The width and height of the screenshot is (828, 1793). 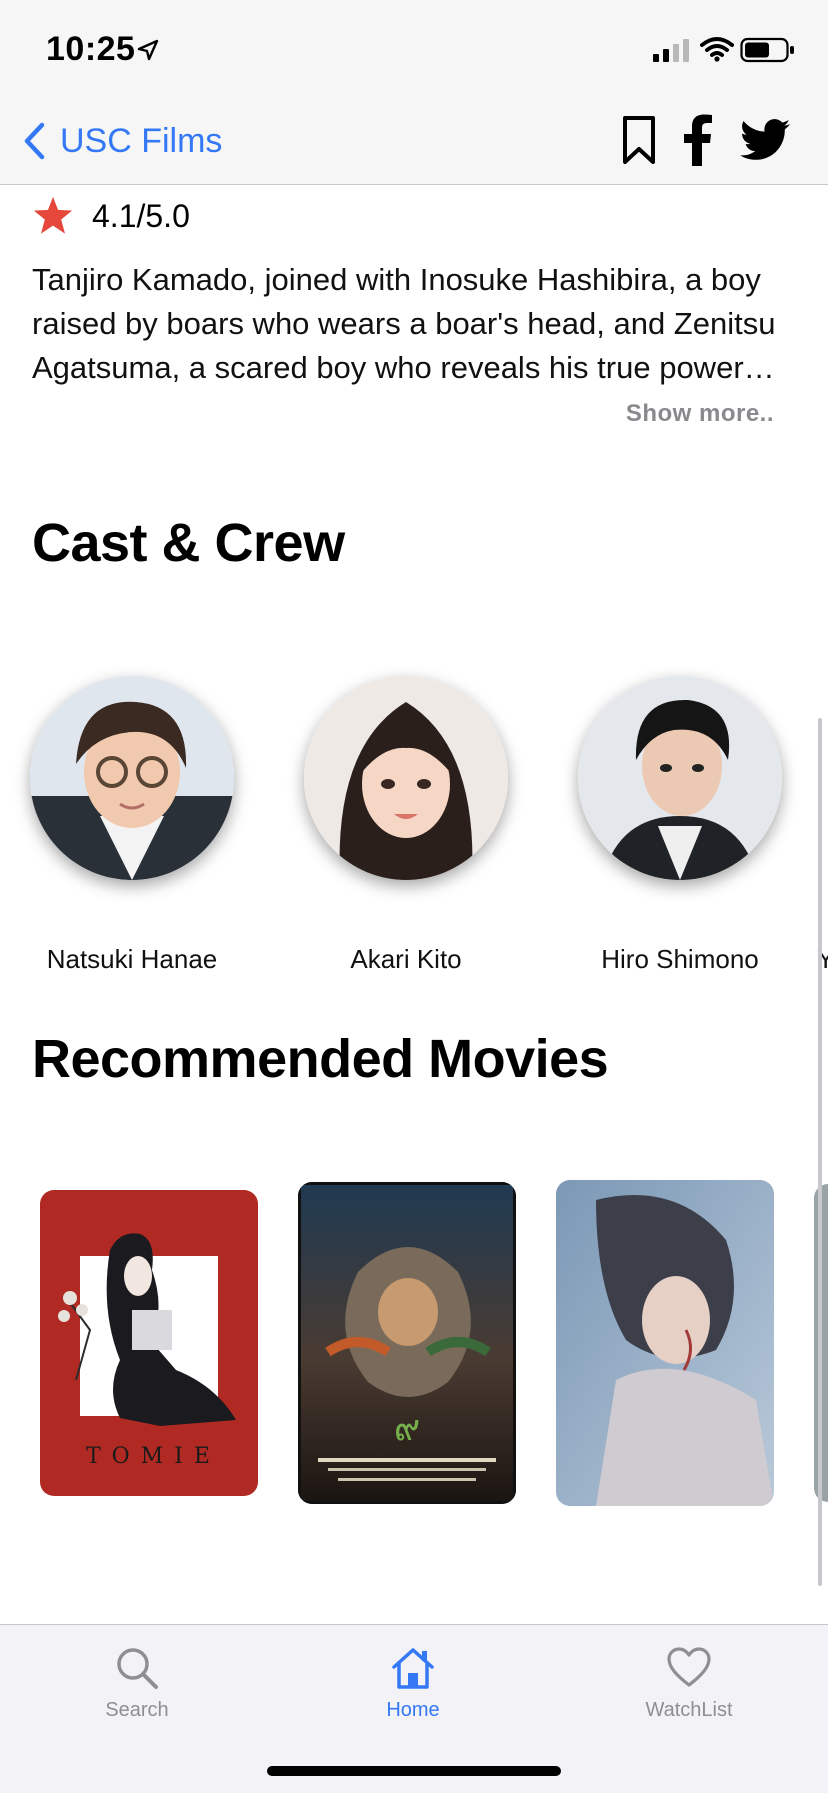 What do you see at coordinates (132, 959) in the screenshot?
I see `cast-name: Natsuki Hanae` at bounding box center [132, 959].